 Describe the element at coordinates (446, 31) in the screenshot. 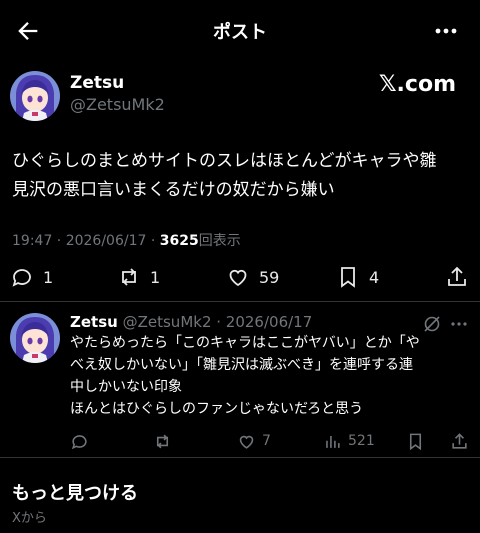

I see `more-icon` at that location.